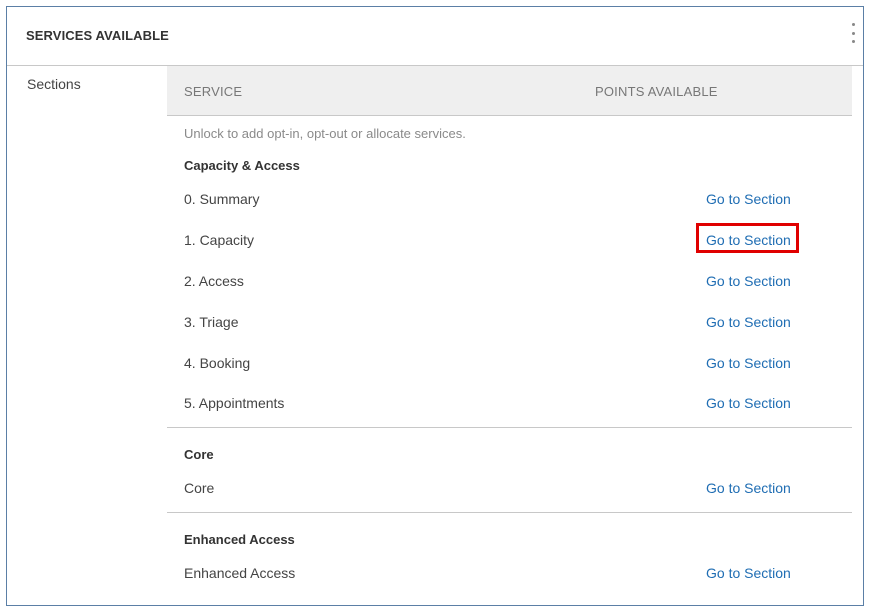 The image size is (870, 608). Describe the element at coordinates (853, 33) in the screenshot. I see `more-vertical-icon` at that location.